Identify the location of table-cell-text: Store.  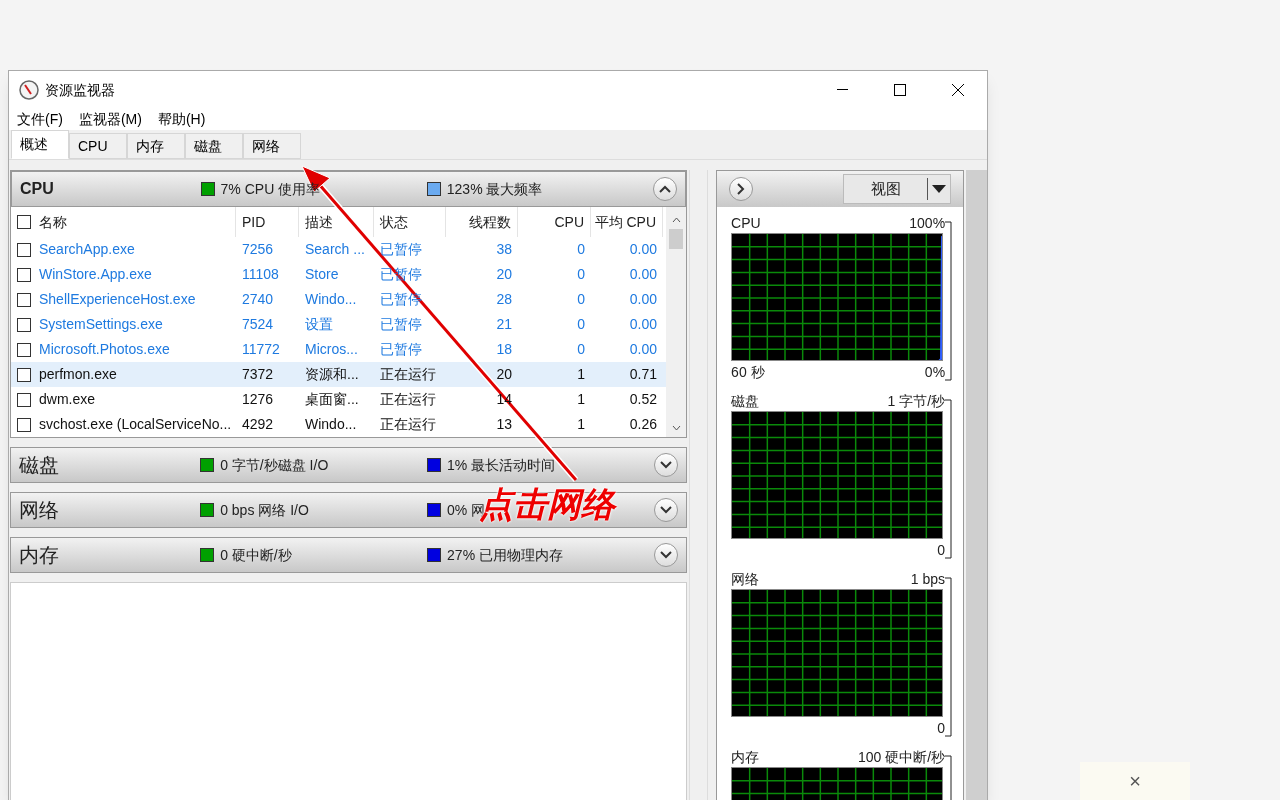
(322, 274).